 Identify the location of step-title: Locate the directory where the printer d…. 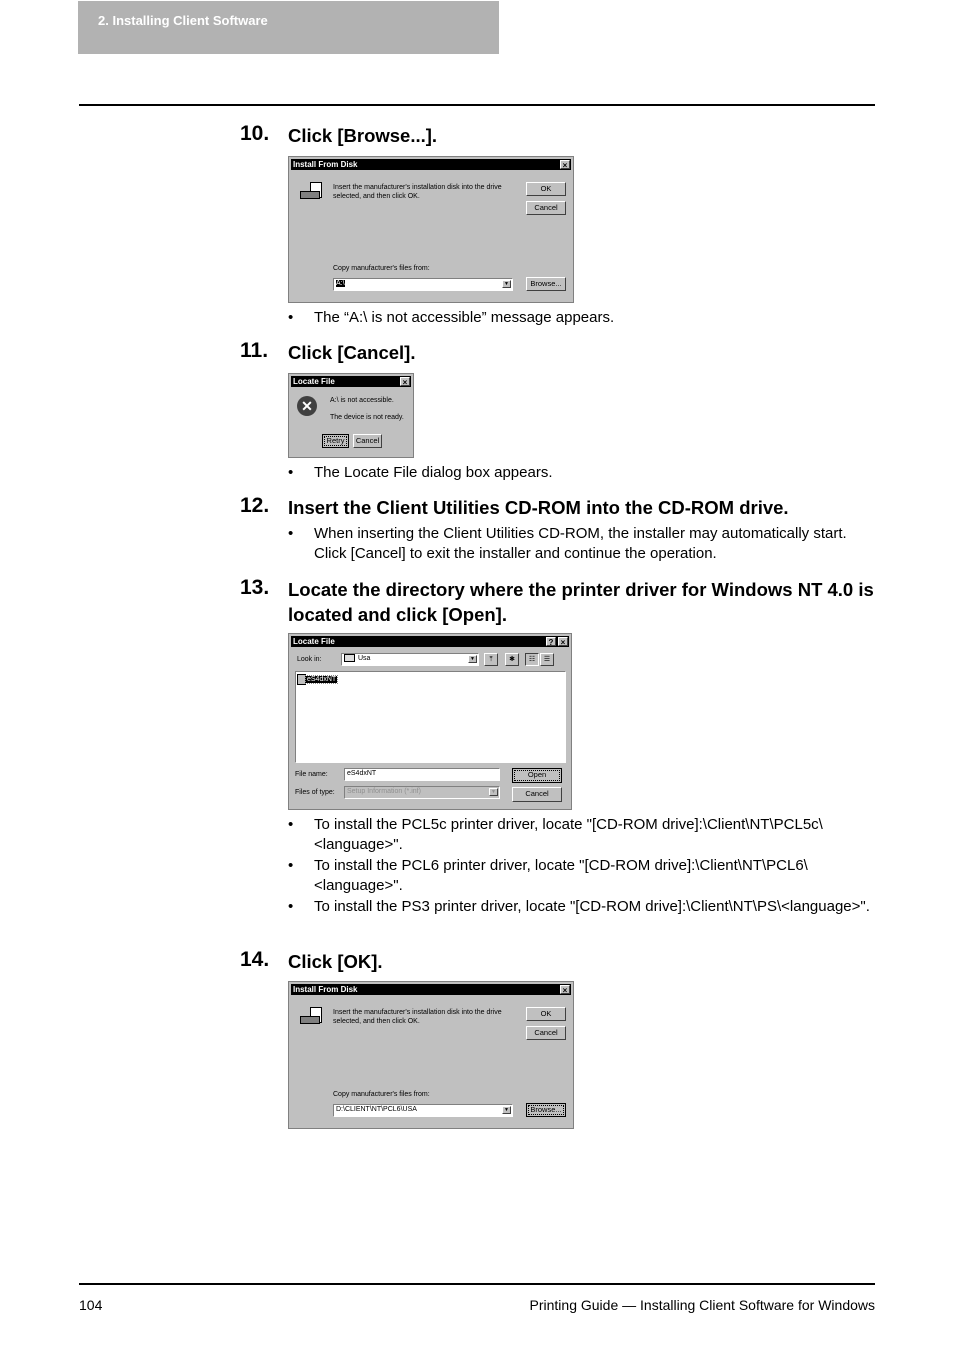
(581, 602).